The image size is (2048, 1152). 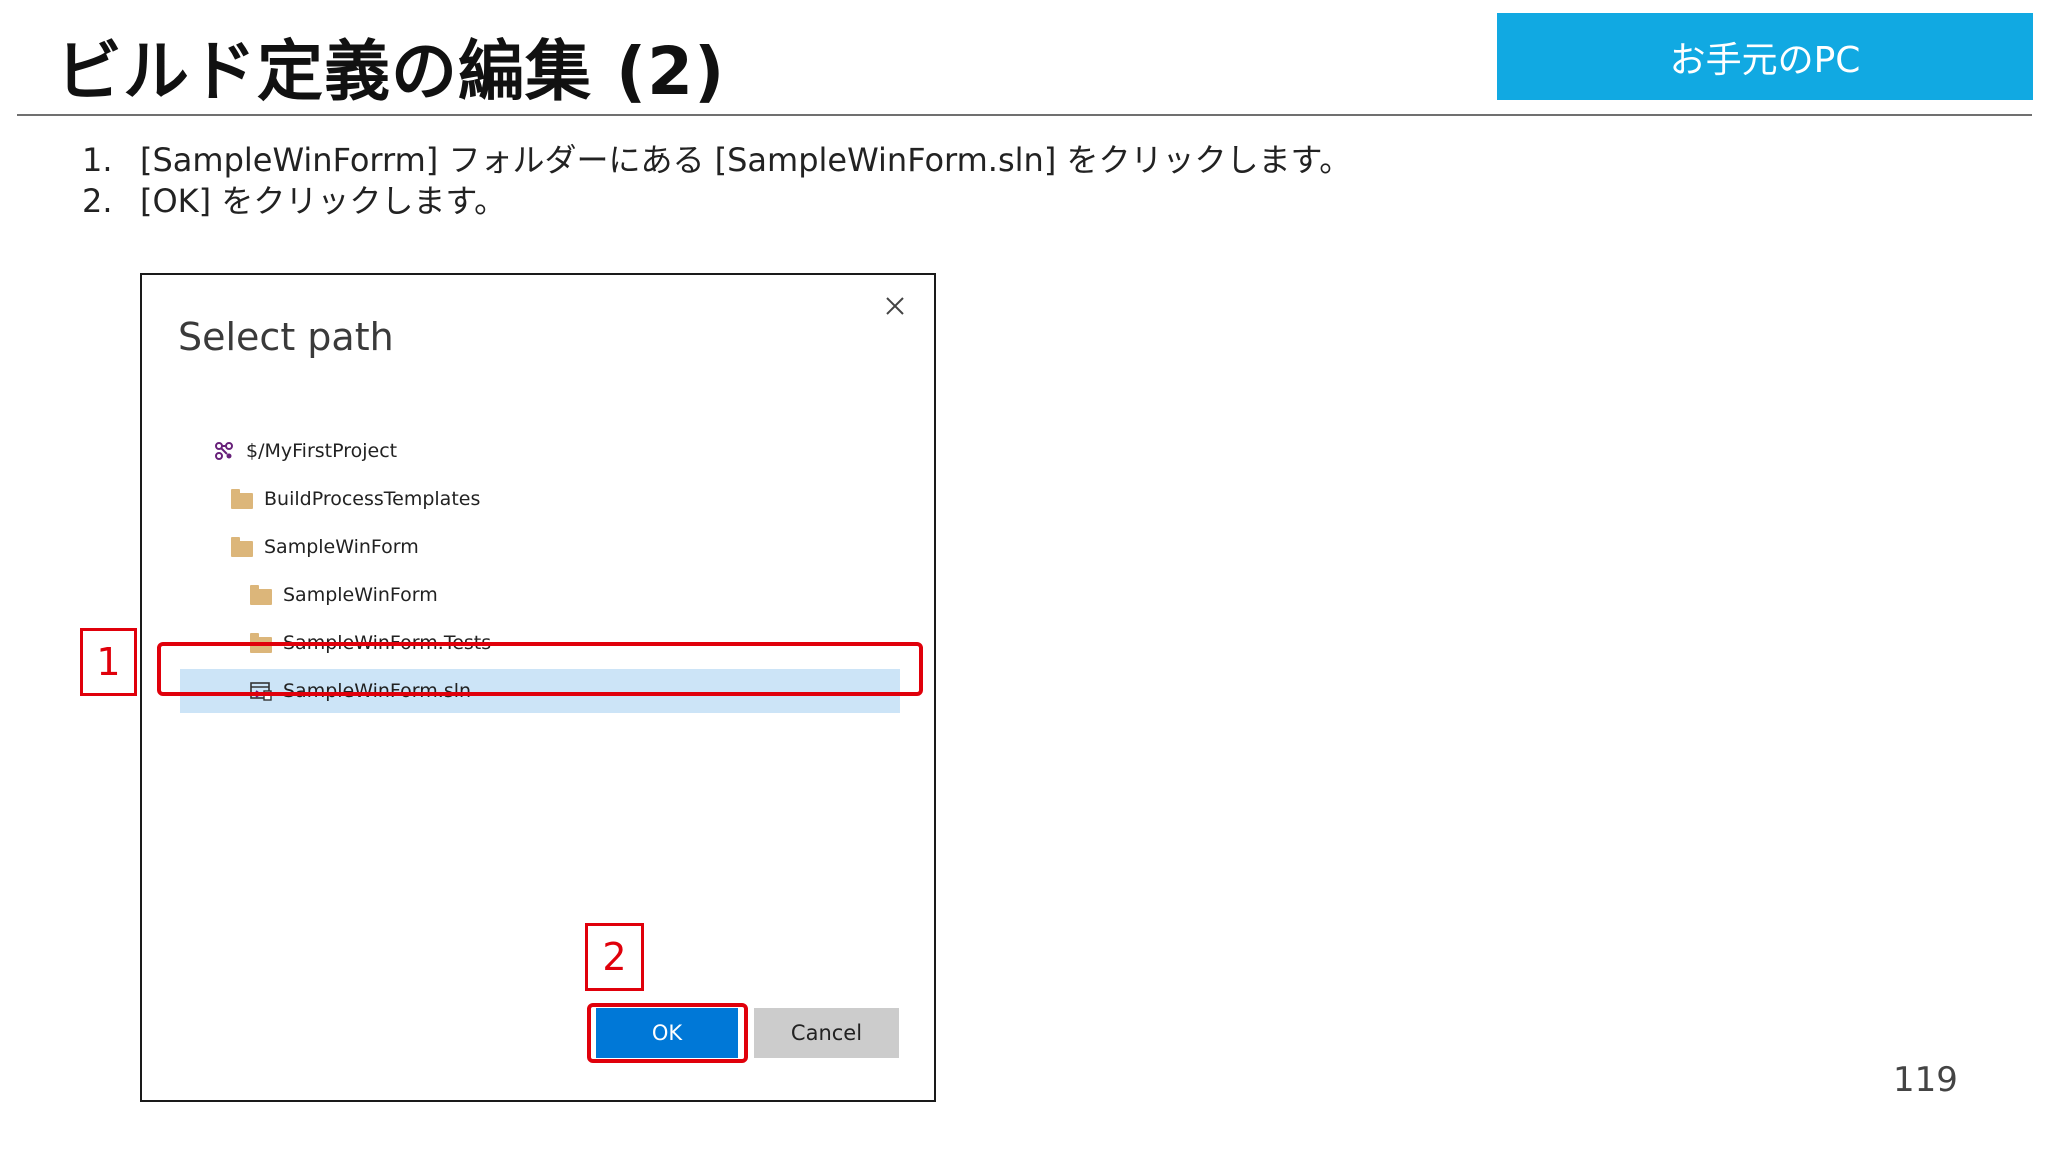 I want to click on cancel-button: Cancel, so click(x=826, y=1033).